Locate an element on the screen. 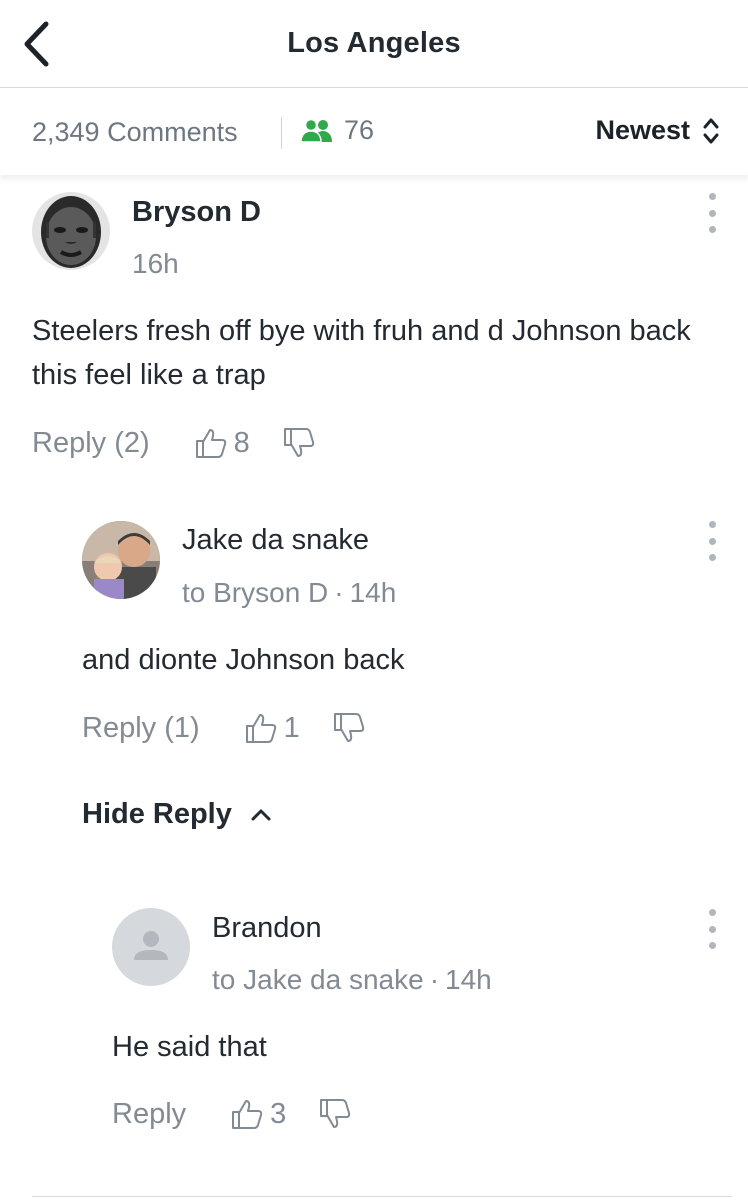 The height and width of the screenshot is (1200, 748). reply-button: Reply is located at coordinates (149, 1114).